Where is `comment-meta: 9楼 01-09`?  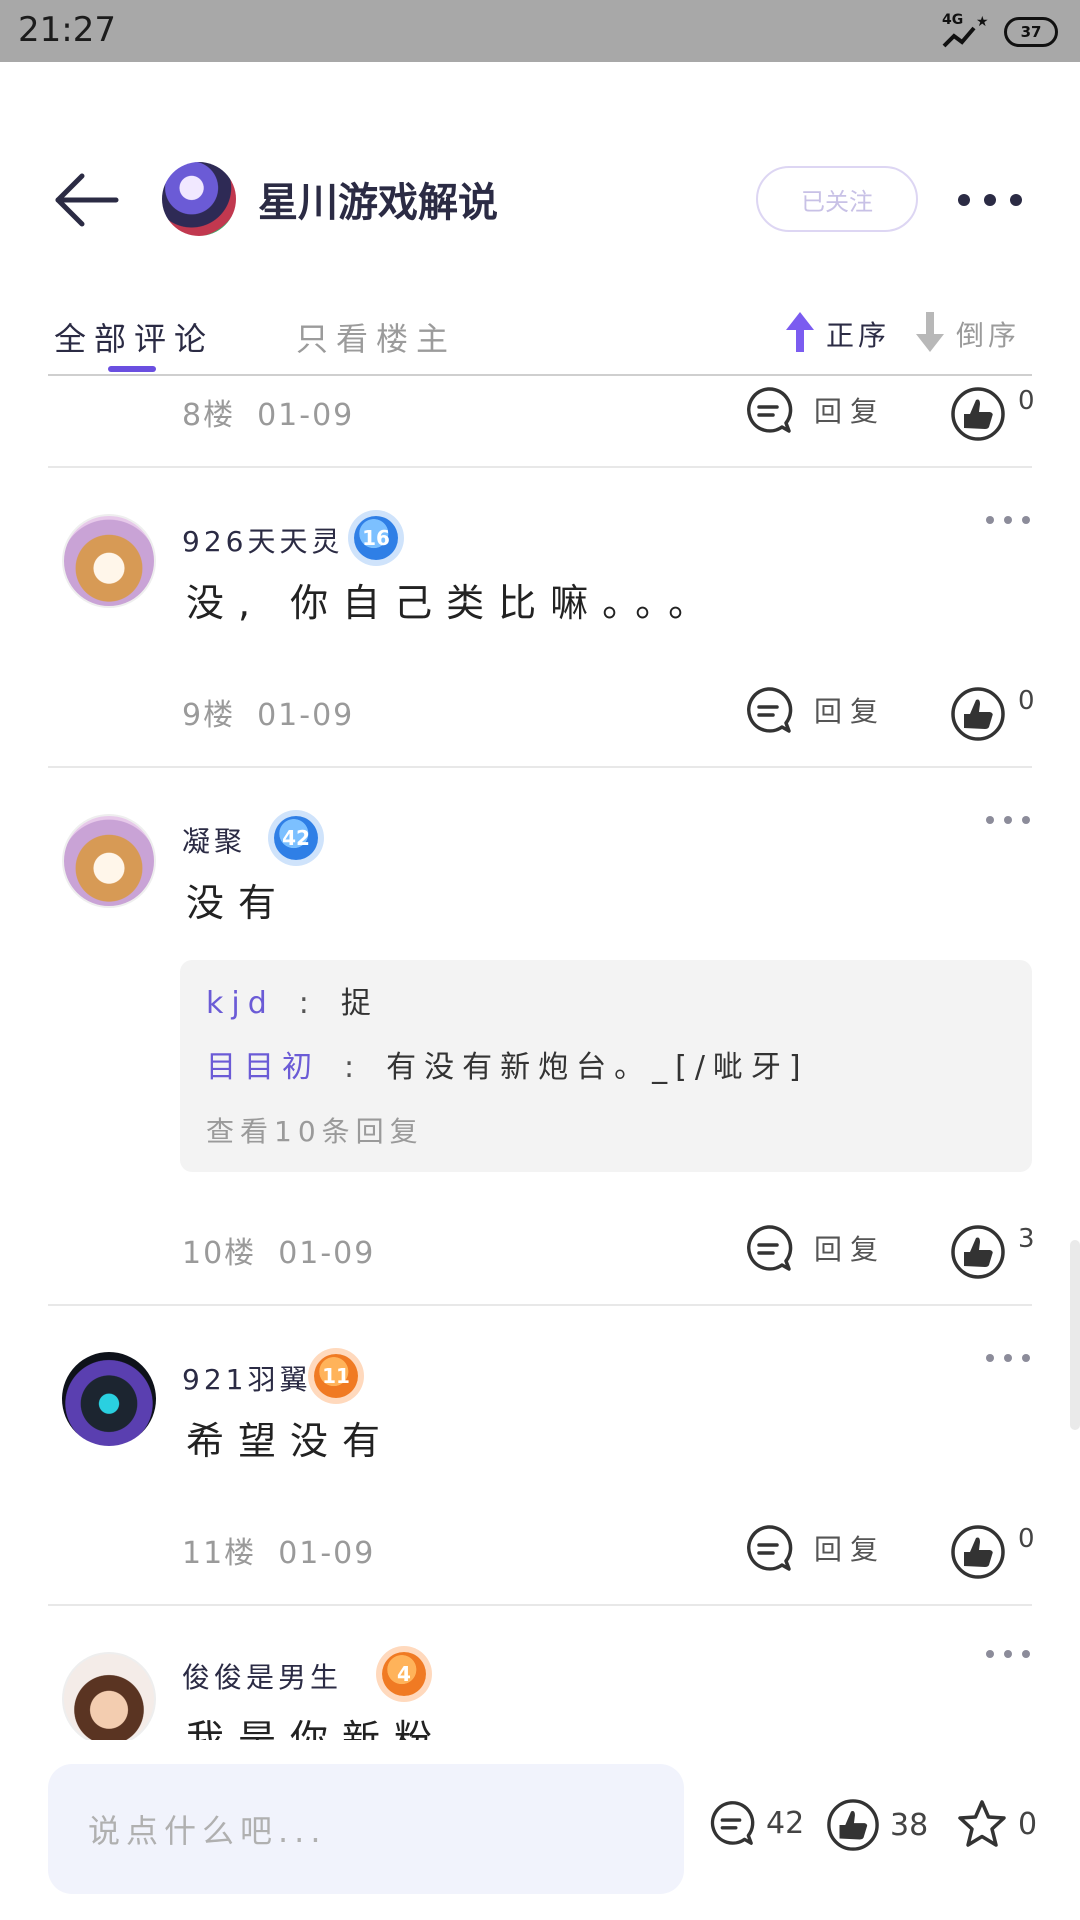 comment-meta: 9楼 01-09 is located at coordinates (268, 712).